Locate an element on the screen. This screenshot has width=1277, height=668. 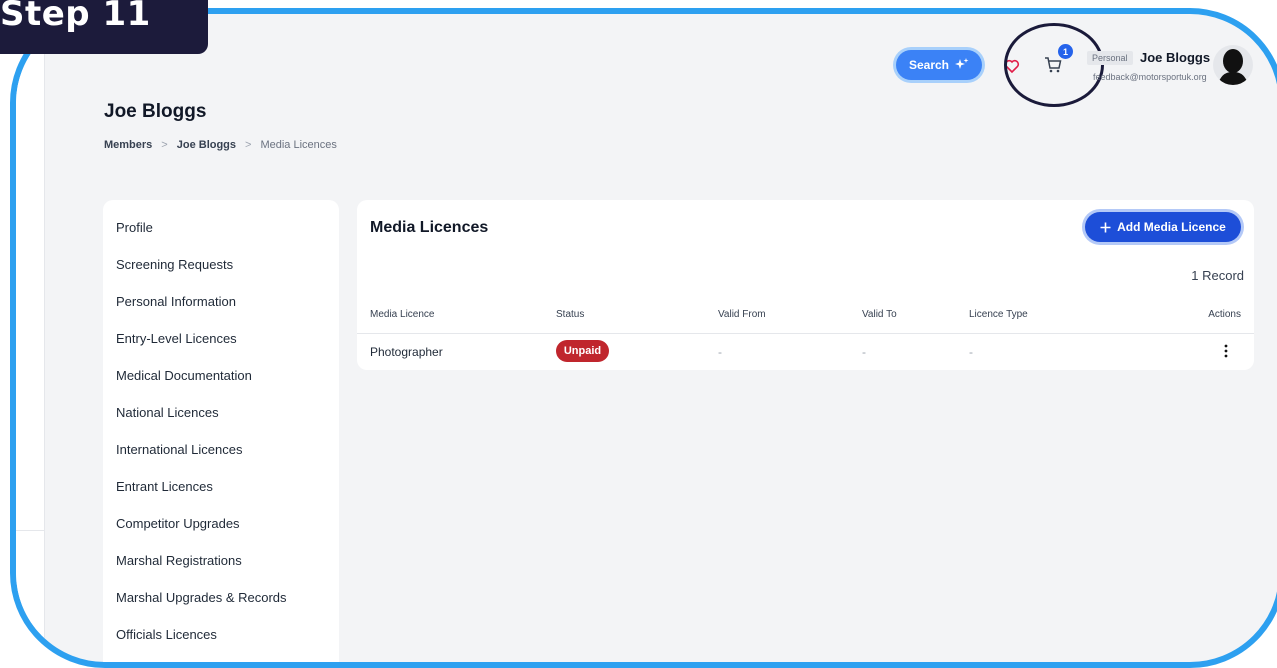
sidebar-item-competitor-upgrades: Competitor Upgrades is located at coordinates (178, 523).